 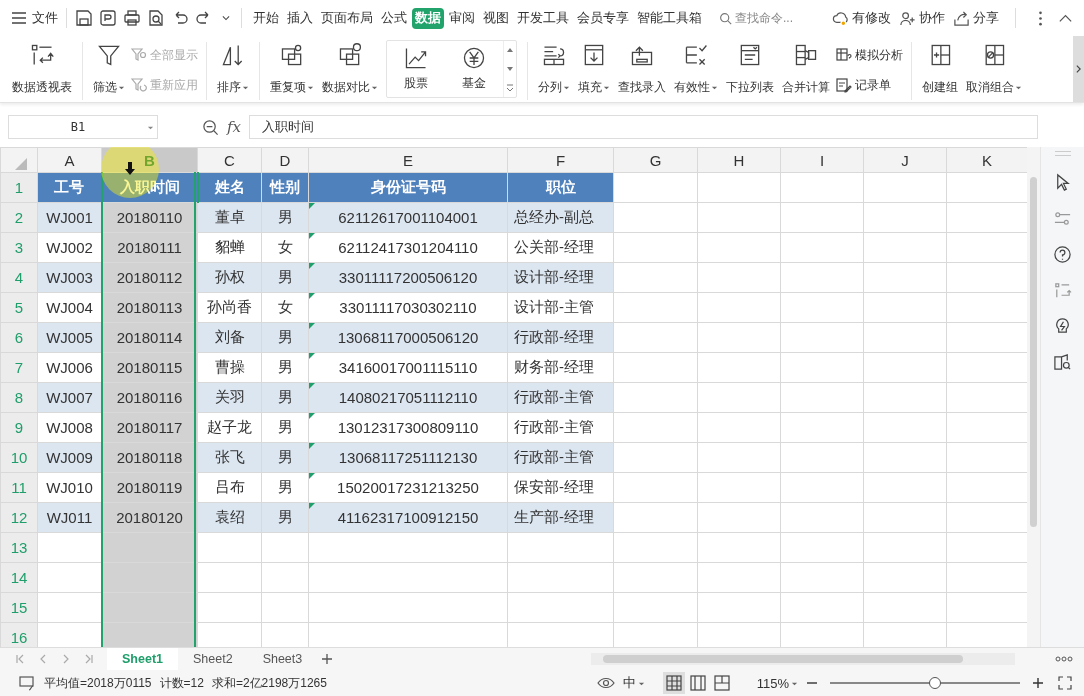 I want to click on function-label: fx, so click(x=234, y=127).